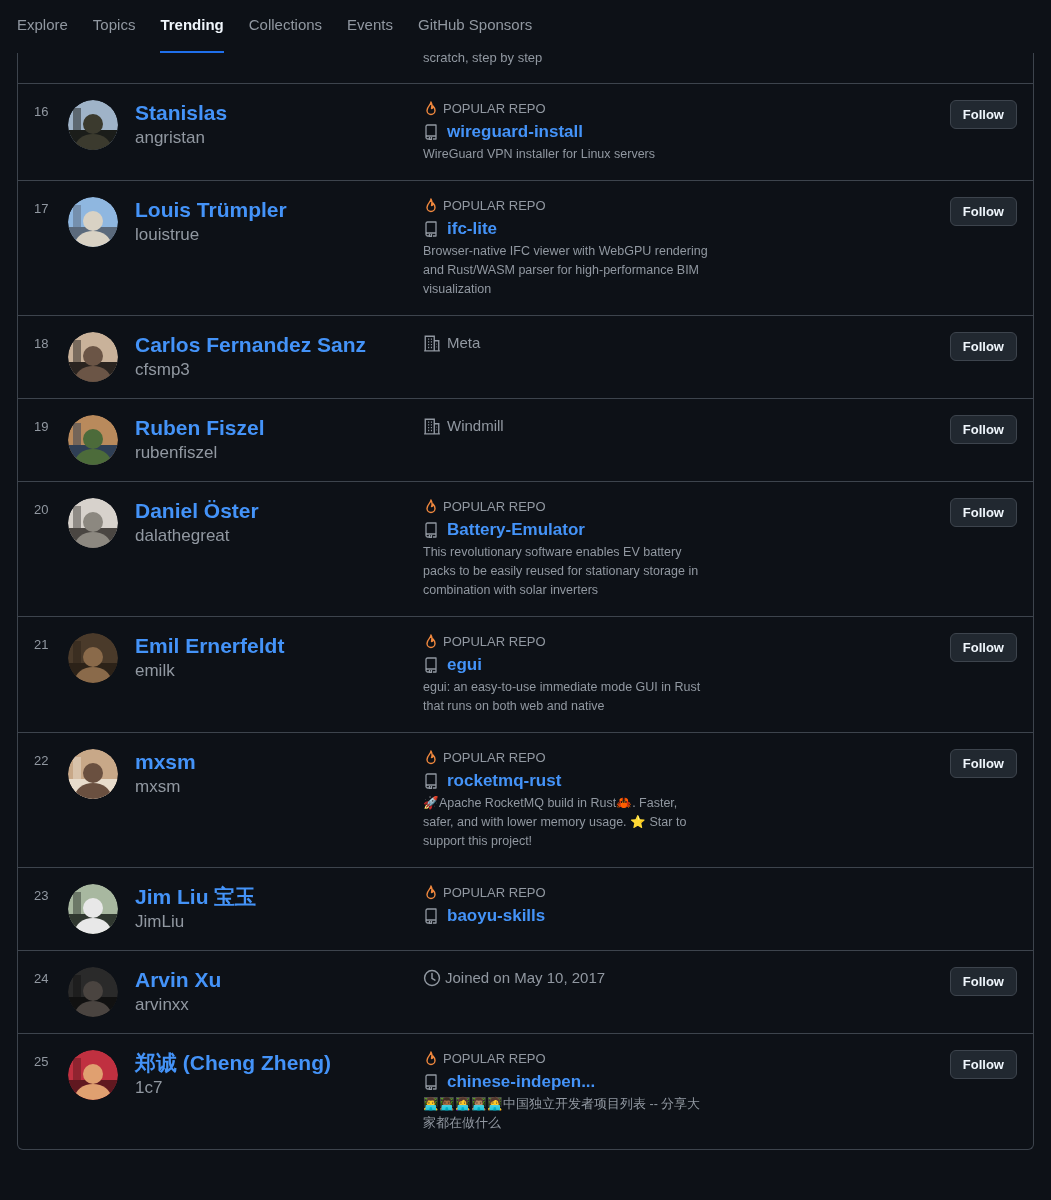 This screenshot has height=1200, width=1051. Describe the element at coordinates (565, 270) in the screenshot. I see `repo-description: Browser-native IFC viewer with WebGPU rendering and Rust/WASM parser for high-performance BIM visualization` at that location.